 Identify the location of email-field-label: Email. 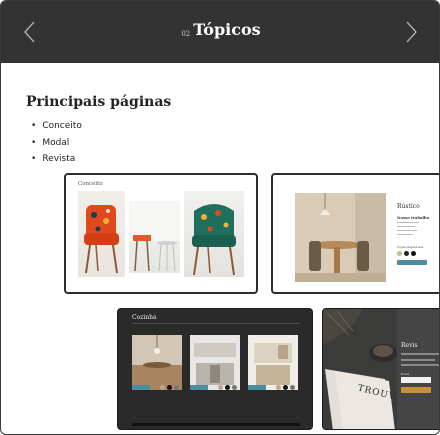
(405, 374).